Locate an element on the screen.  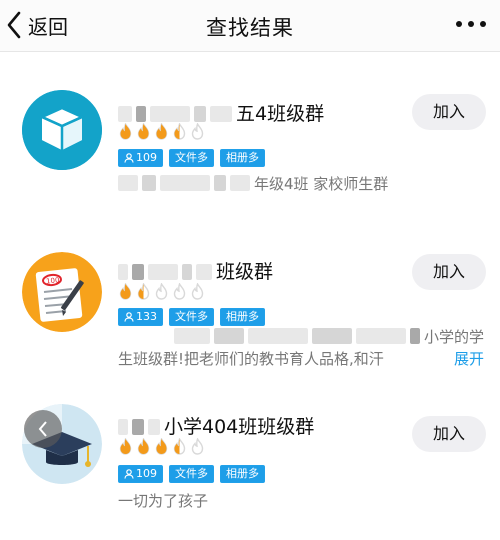
group-name: 班级群 is located at coordinates (195, 270).